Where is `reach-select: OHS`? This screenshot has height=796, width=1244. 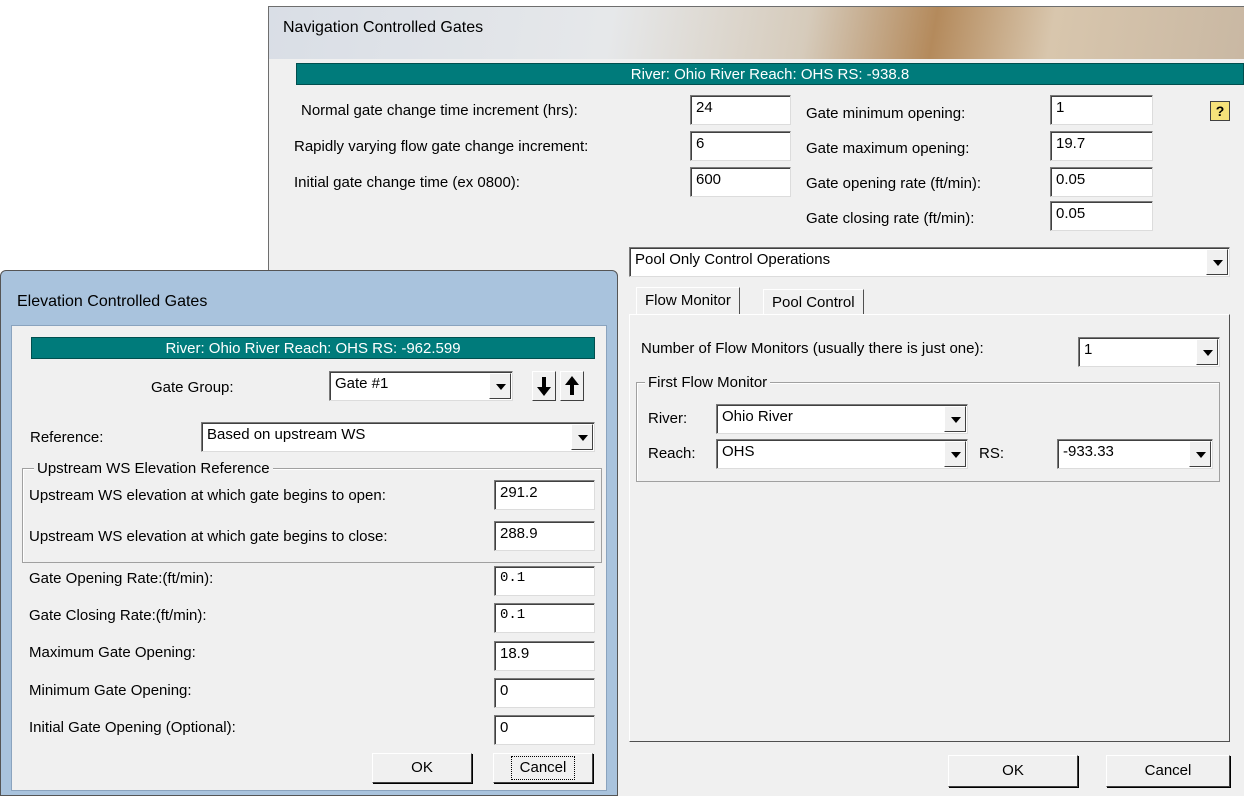 reach-select: OHS is located at coordinates (842, 454).